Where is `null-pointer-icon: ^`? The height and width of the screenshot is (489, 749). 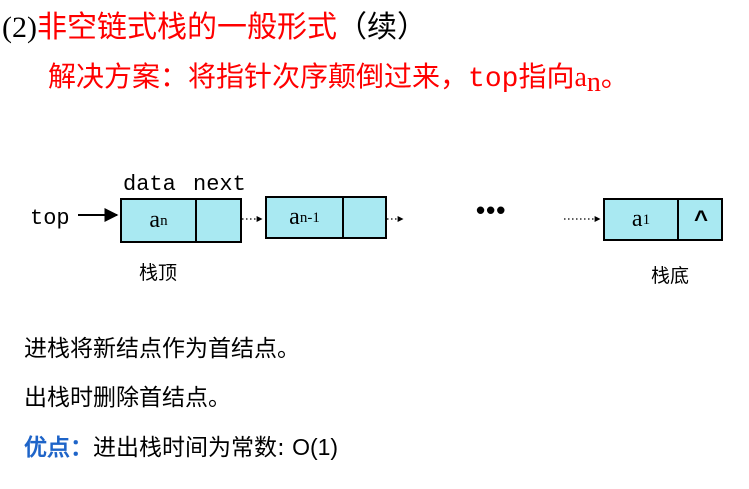
null-pointer-icon: ^ is located at coordinates (700, 219).